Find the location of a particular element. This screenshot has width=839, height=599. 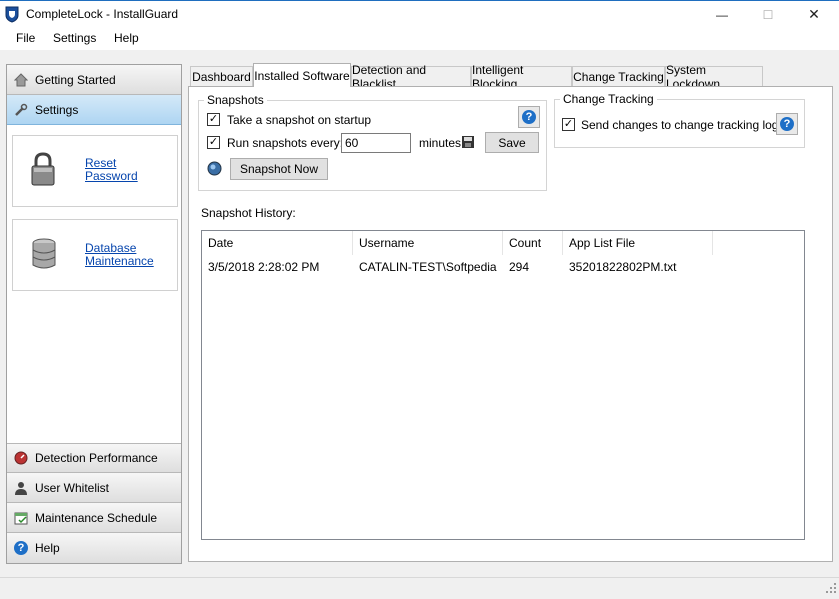

sidebar-item-getting-started: Getting Started is located at coordinates (94, 80).